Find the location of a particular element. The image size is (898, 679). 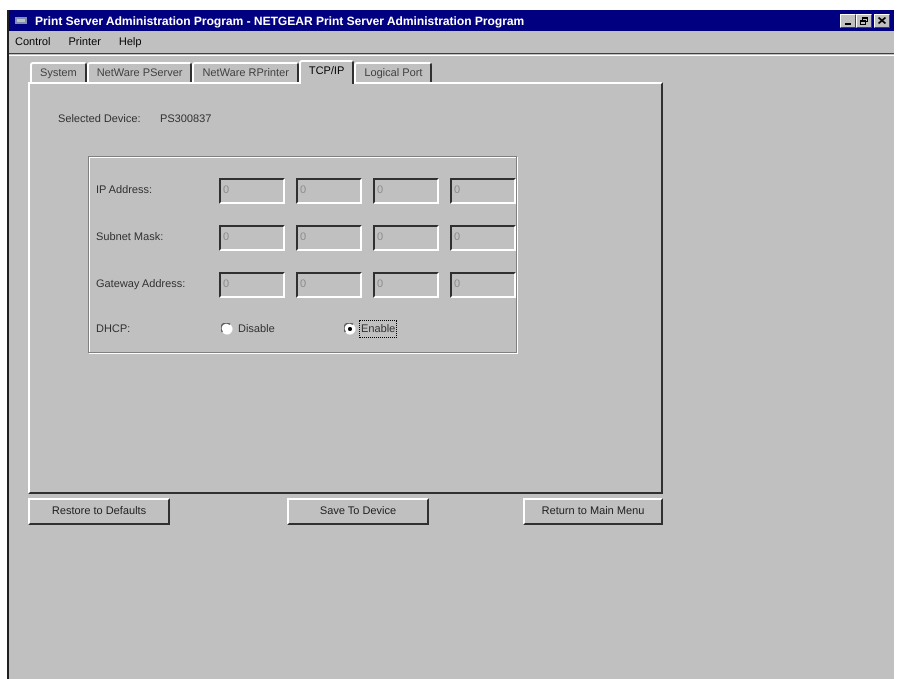

minimize-button is located at coordinates (848, 21).